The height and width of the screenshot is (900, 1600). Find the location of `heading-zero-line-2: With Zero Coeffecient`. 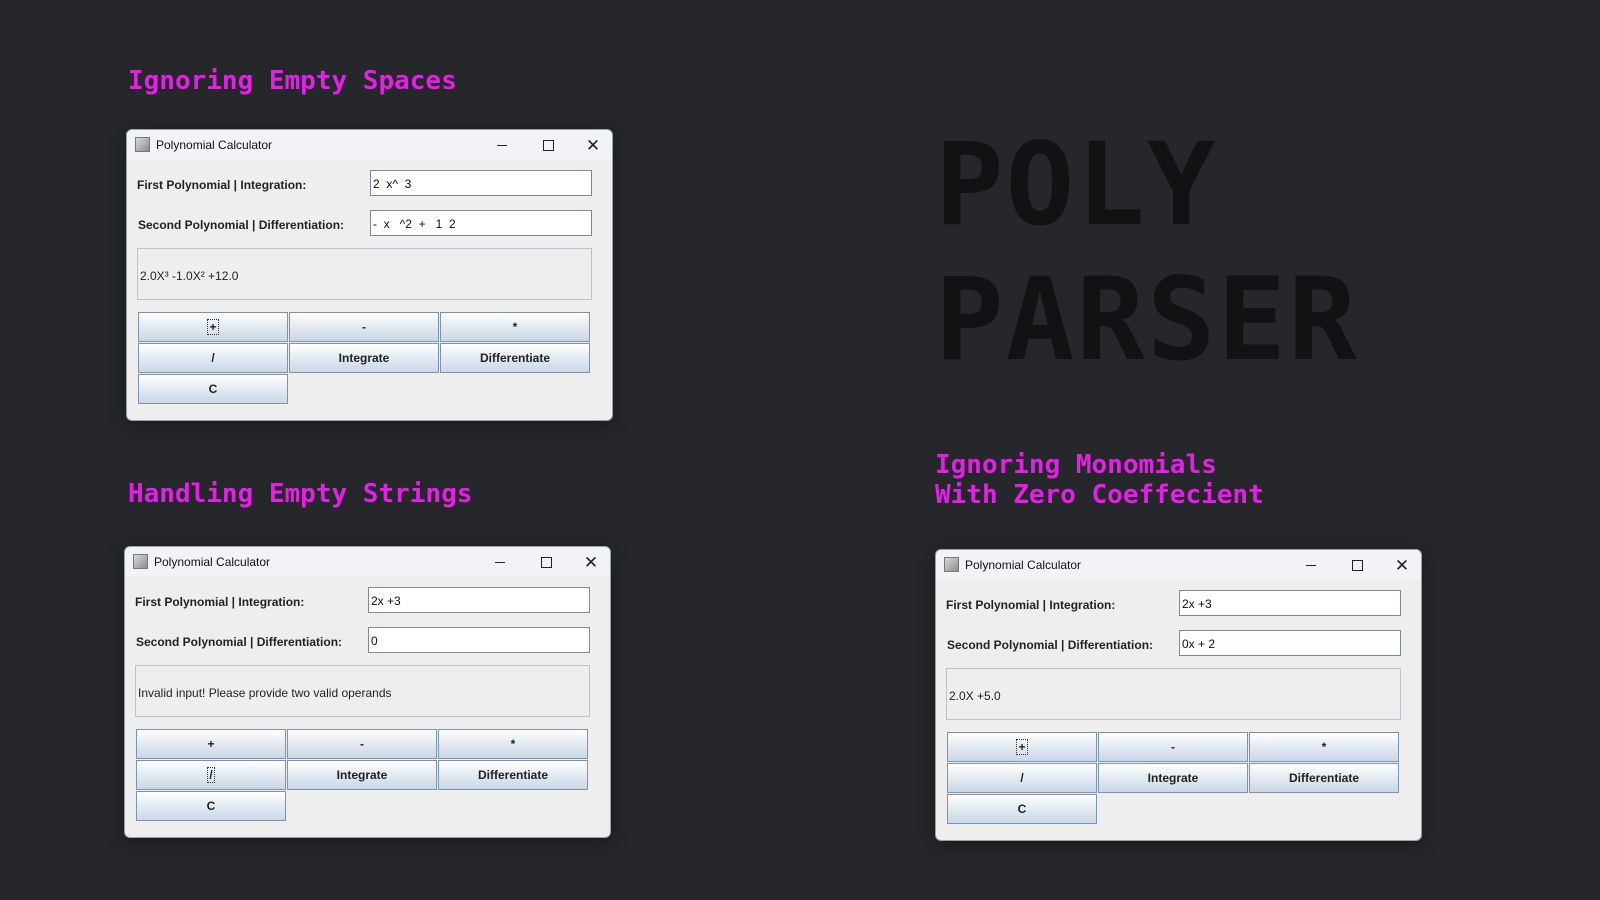

heading-zero-line-2: With Zero Coeffecient is located at coordinates (1099, 495).